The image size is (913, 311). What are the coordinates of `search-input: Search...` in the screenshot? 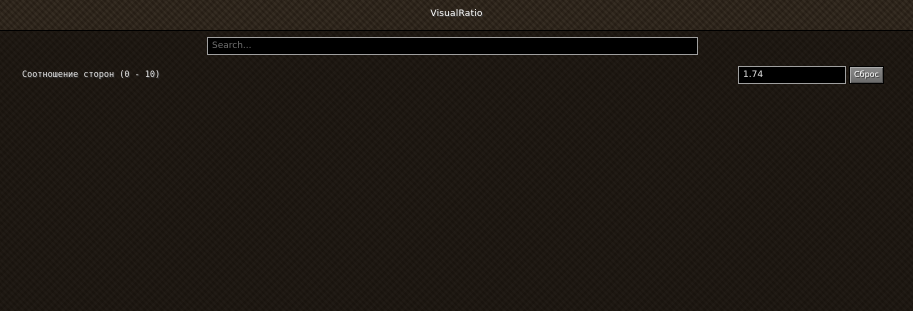 It's located at (452, 46).